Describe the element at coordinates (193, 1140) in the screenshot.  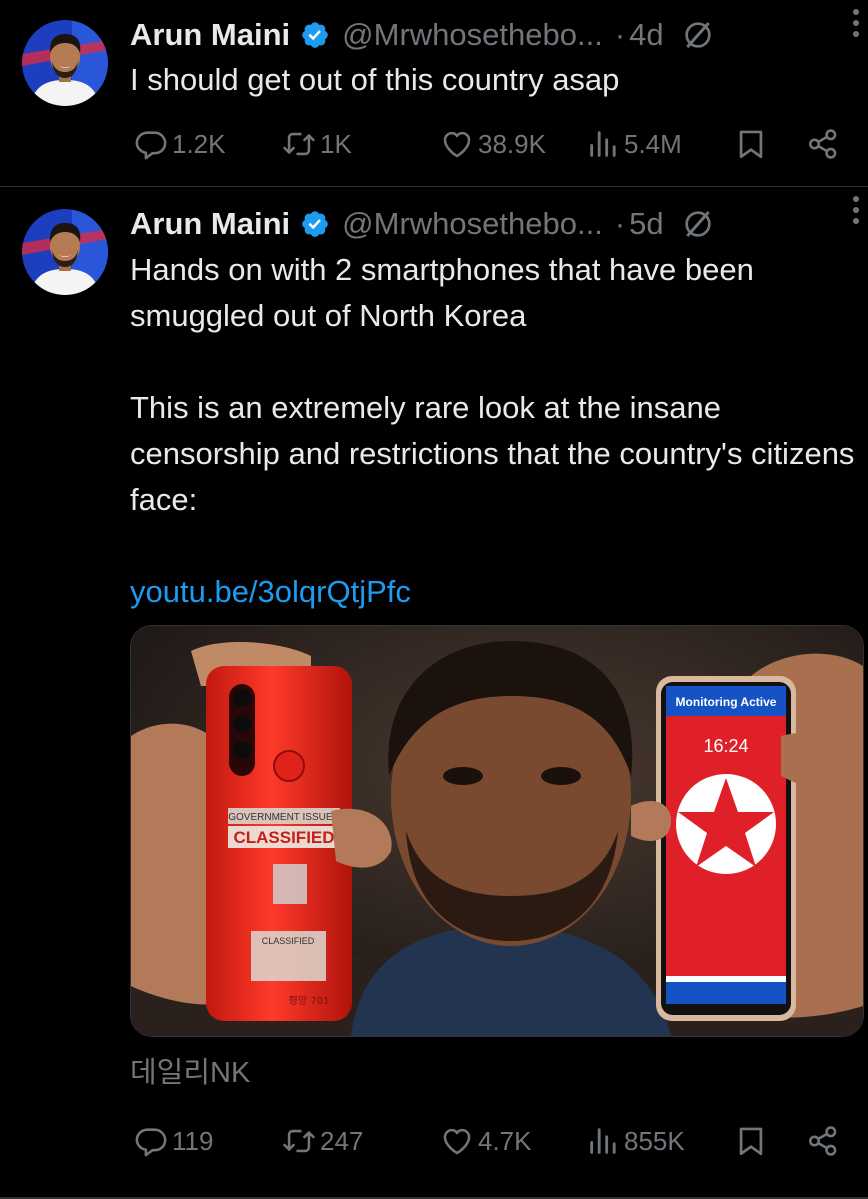
I see `reply-count: 119` at that location.